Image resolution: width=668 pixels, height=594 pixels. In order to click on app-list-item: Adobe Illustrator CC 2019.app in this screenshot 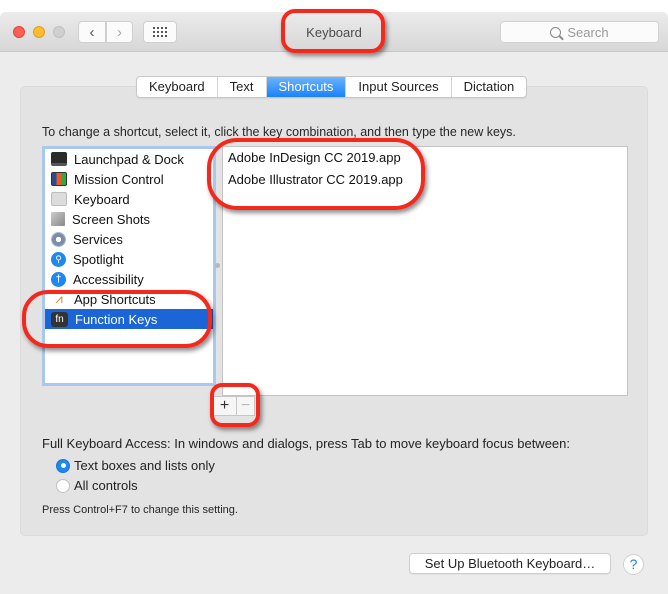, I will do `click(425, 180)`.